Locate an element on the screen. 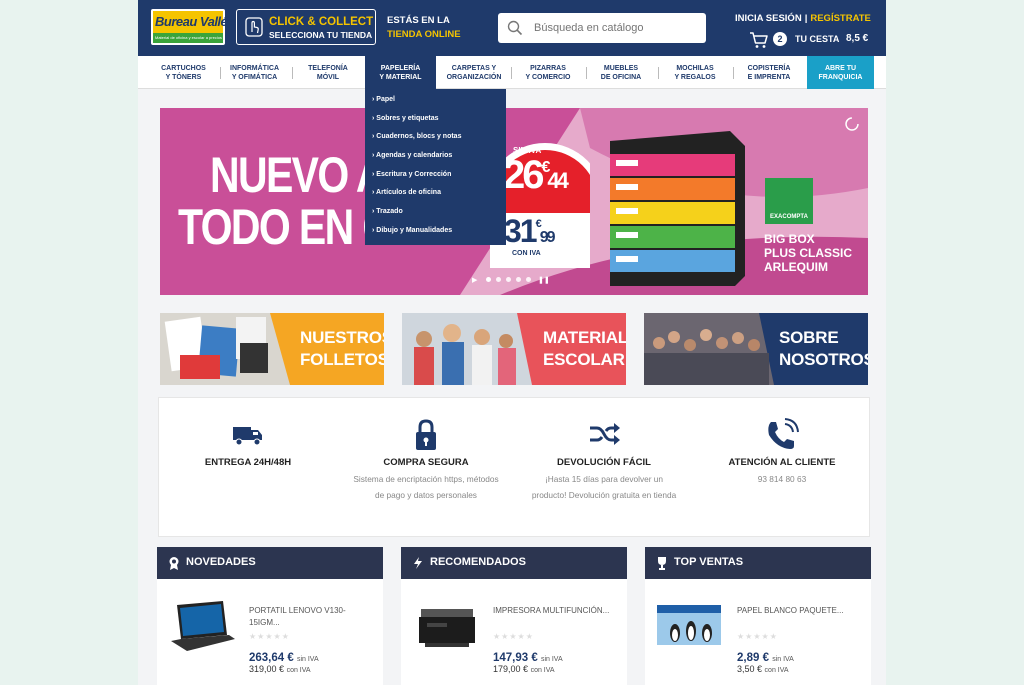  support-phone: 93 814 80 63 is located at coordinates (782, 480).